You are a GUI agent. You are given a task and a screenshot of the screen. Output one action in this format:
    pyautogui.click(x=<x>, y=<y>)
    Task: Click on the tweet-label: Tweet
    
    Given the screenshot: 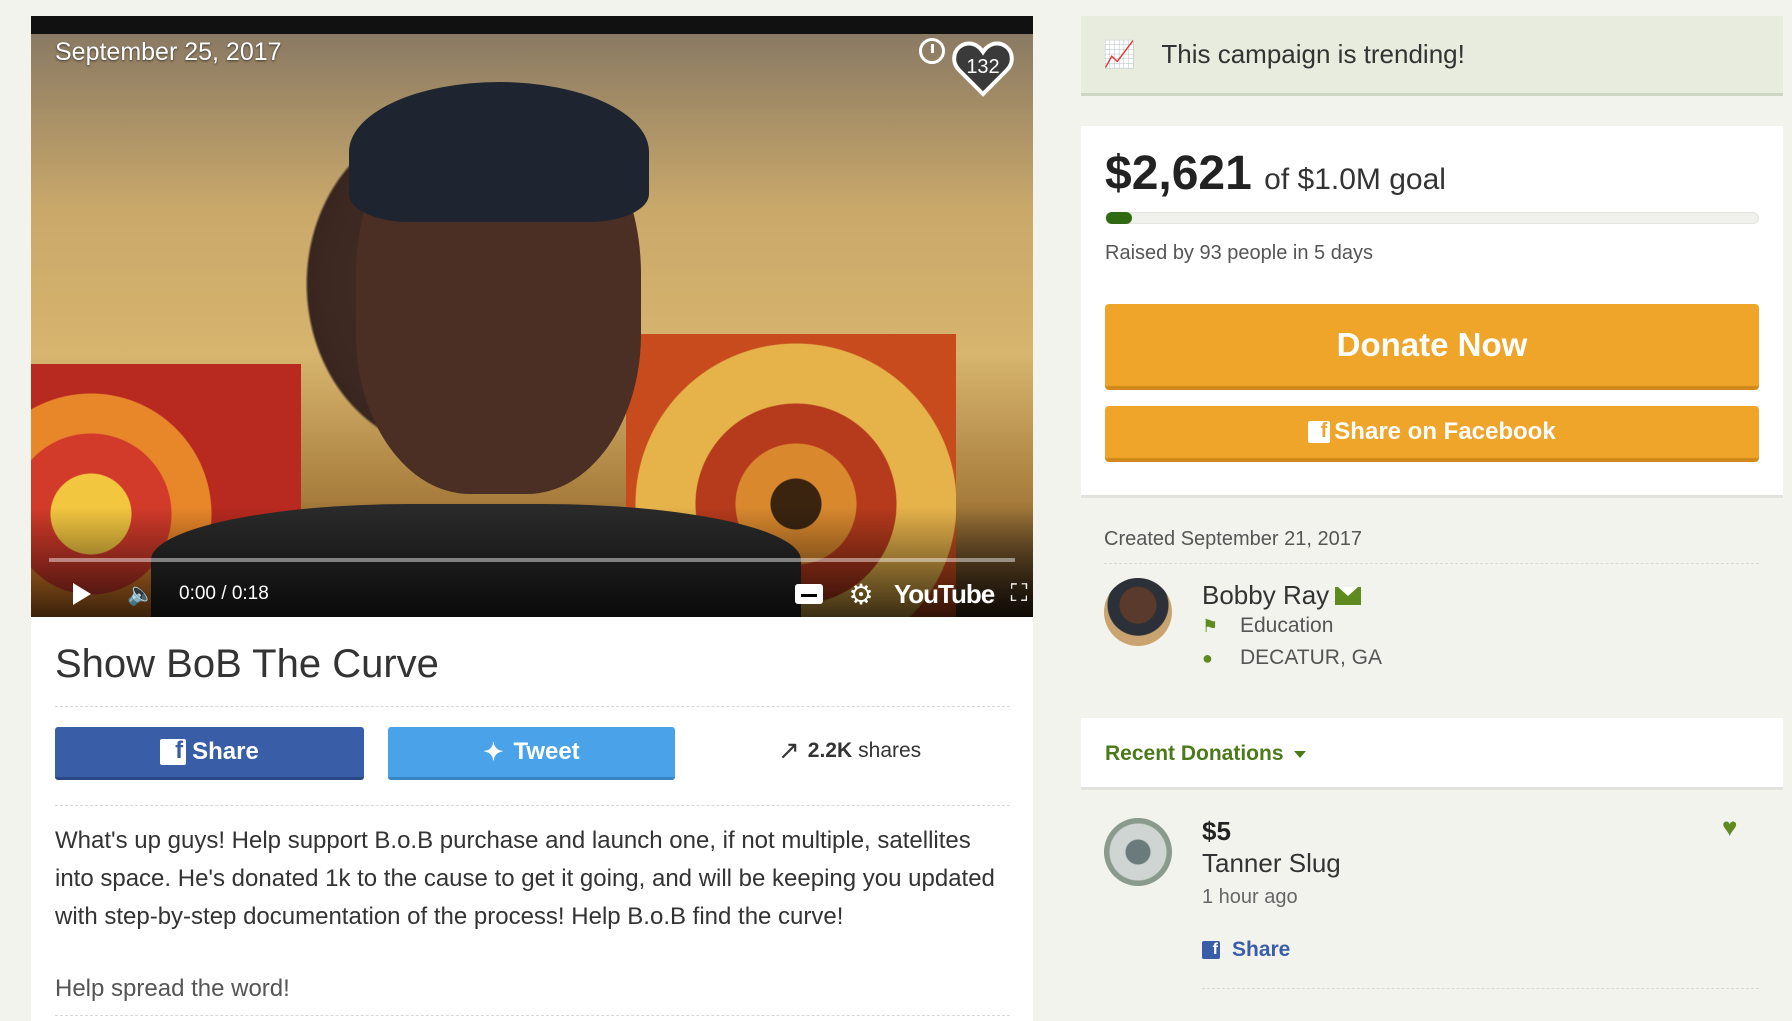 What is the action you would take?
    pyautogui.click(x=546, y=751)
    